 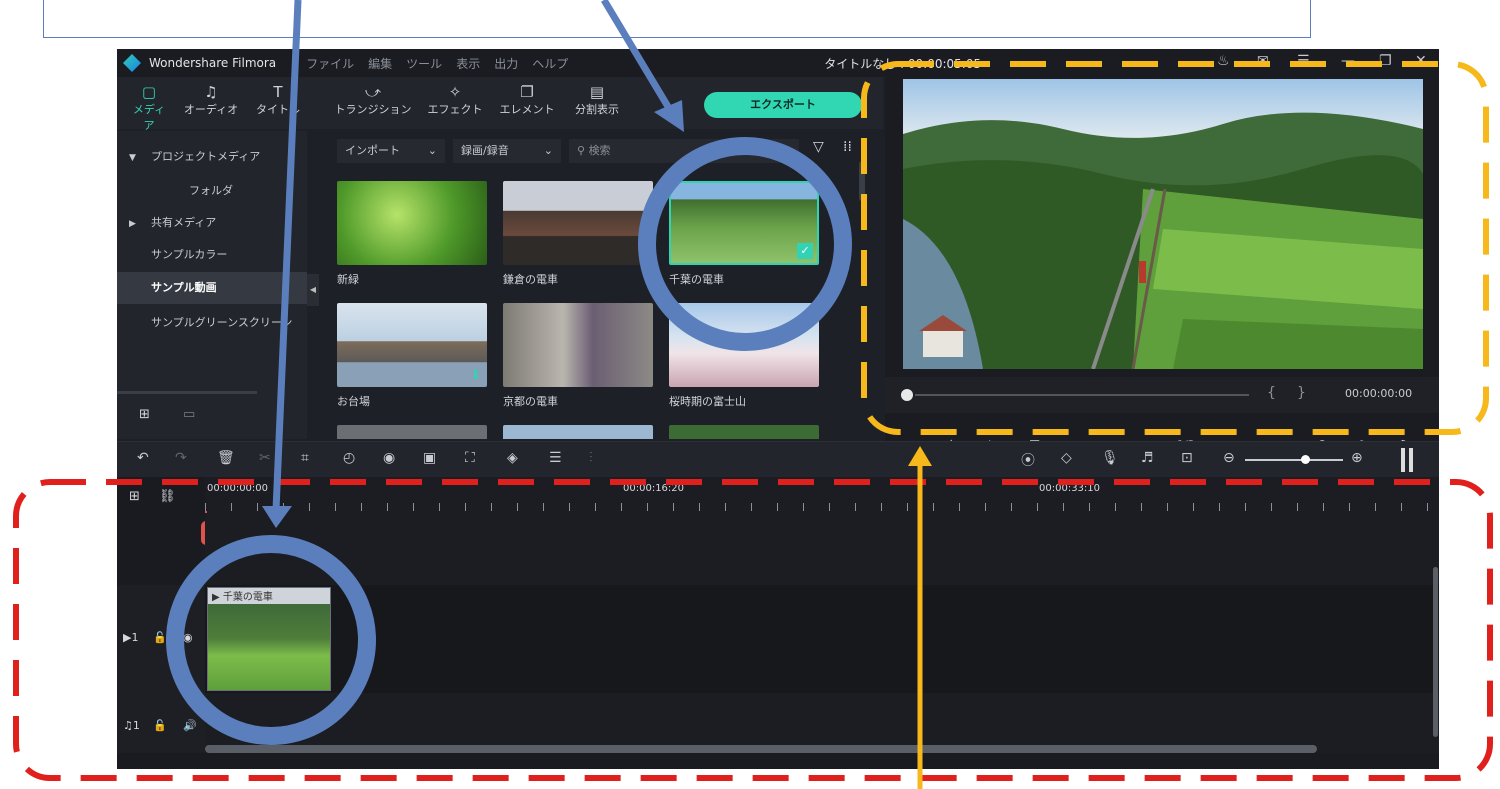 What do you see at coordinates (287, 255) in the screenshot?
I see `arrow-to-clip` at bounding box center [287, 255].